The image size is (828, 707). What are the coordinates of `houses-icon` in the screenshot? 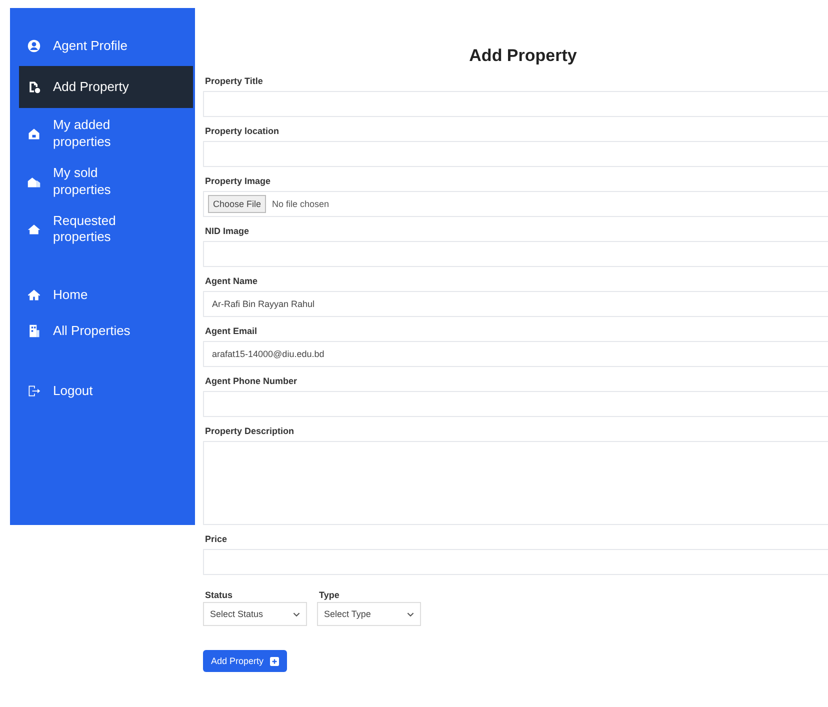 It's located at (34, 181).